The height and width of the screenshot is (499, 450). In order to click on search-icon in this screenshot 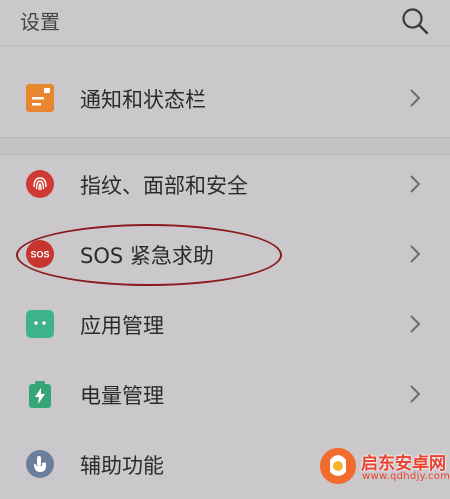, I will do `click(415, 21)`.